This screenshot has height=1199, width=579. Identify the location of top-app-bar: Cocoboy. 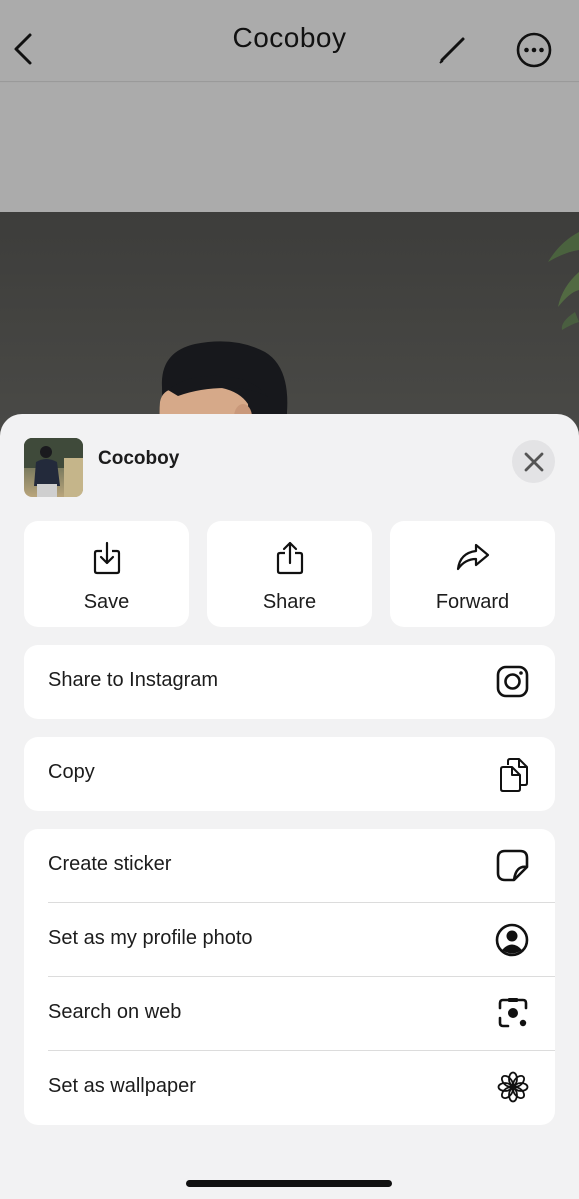
(289, 41).